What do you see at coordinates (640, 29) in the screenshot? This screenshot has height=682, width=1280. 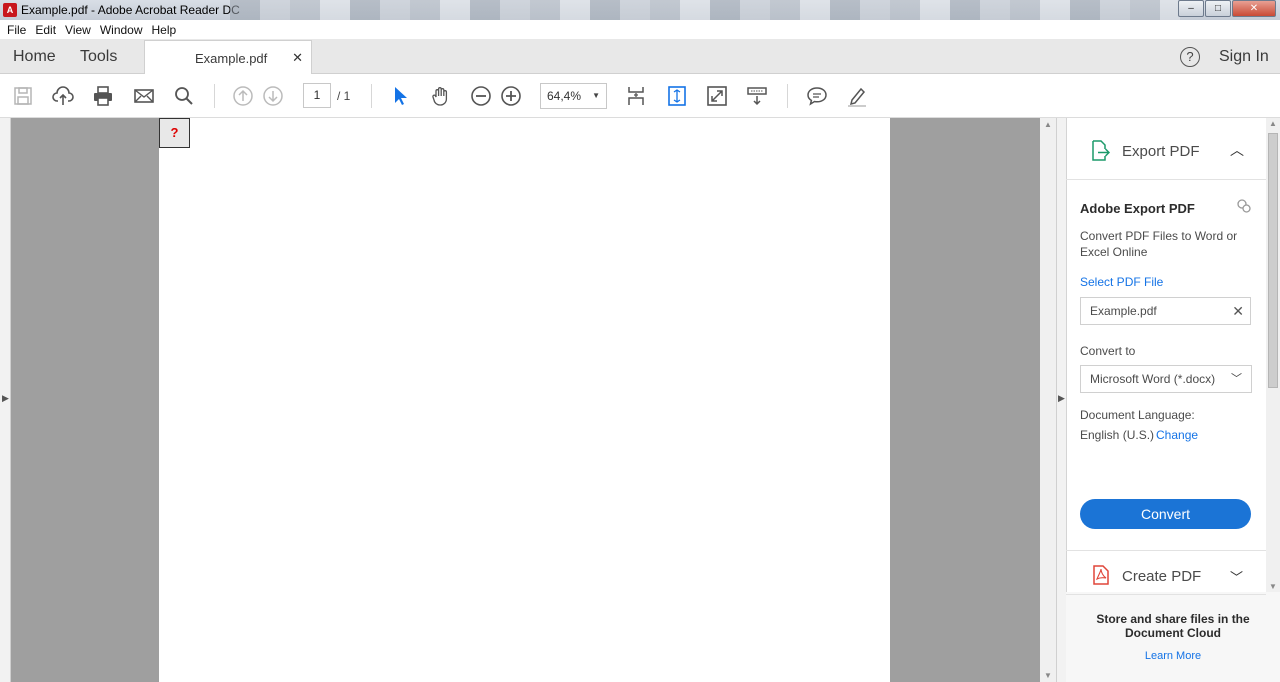 I see `menu-bar: File Edit View Window Help` at bounding box center [640, 29].